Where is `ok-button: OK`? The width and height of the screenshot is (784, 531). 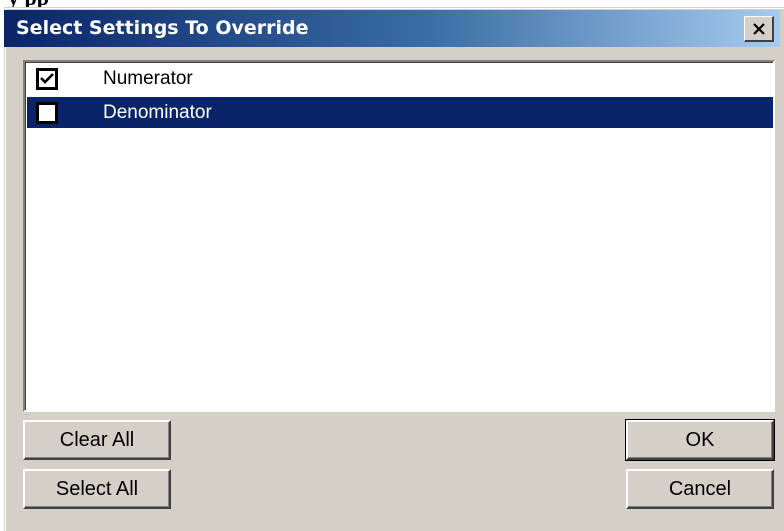 ok-button: OK is located at coordinates (700, 440).